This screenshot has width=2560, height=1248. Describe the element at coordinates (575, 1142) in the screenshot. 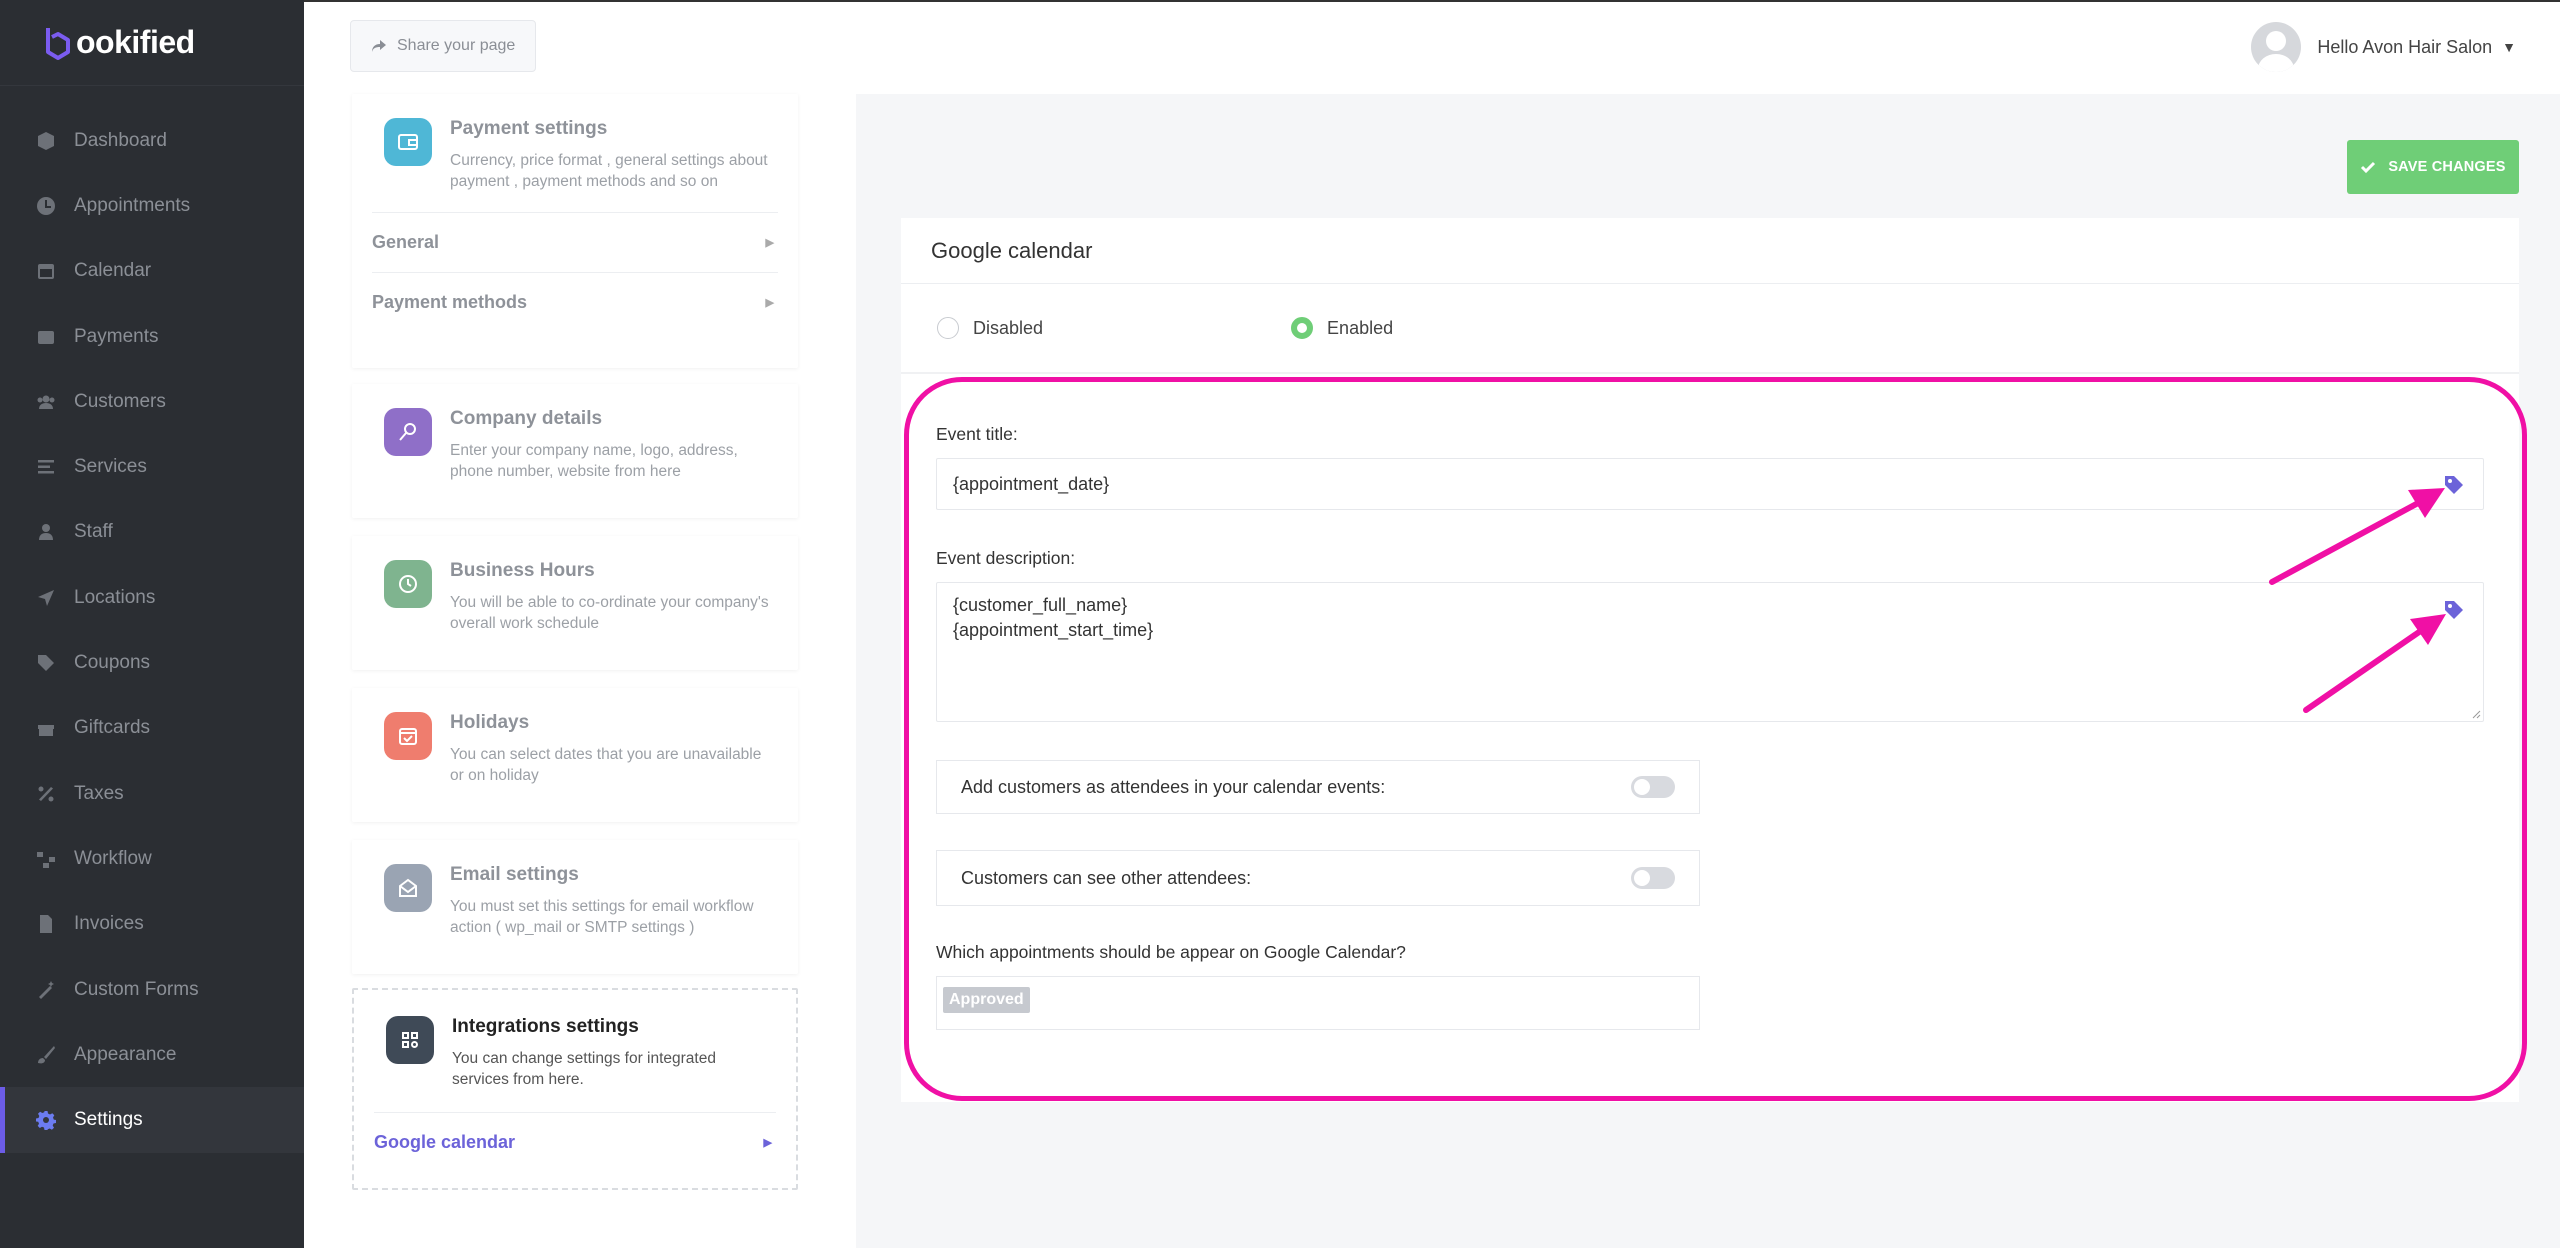

I see `settings-sub-google-calendar: Google calendar ▶` at that location.